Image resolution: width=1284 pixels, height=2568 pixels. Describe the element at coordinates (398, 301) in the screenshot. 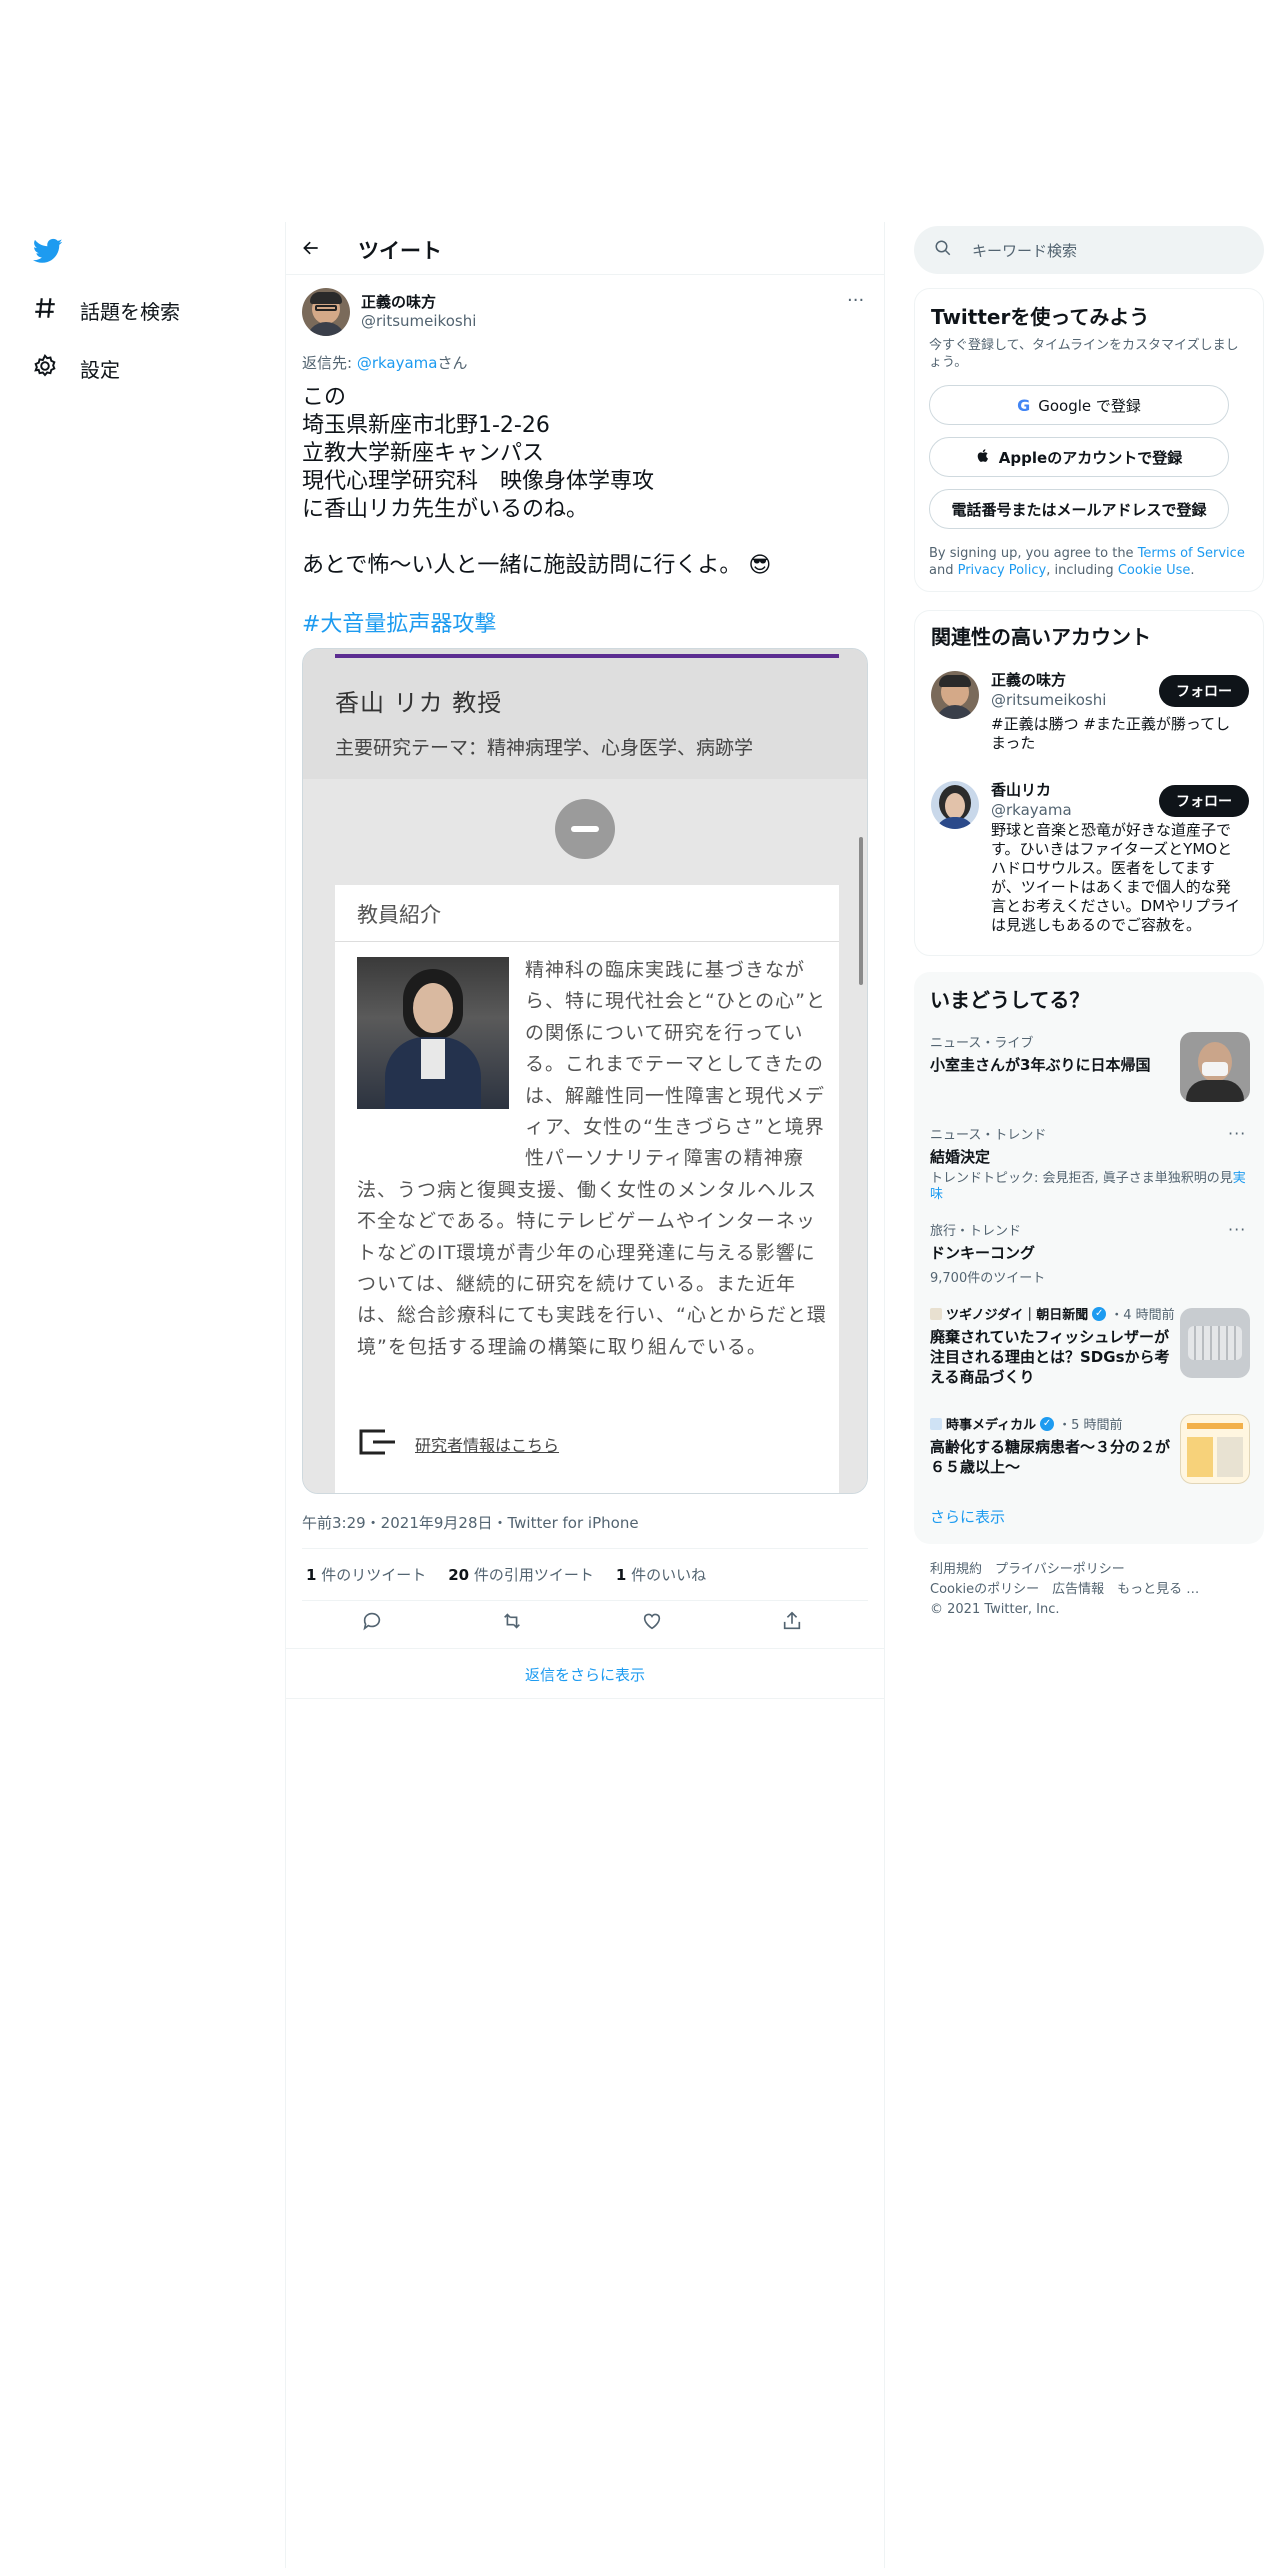

I see `author-name: 正義の味方` at that location.